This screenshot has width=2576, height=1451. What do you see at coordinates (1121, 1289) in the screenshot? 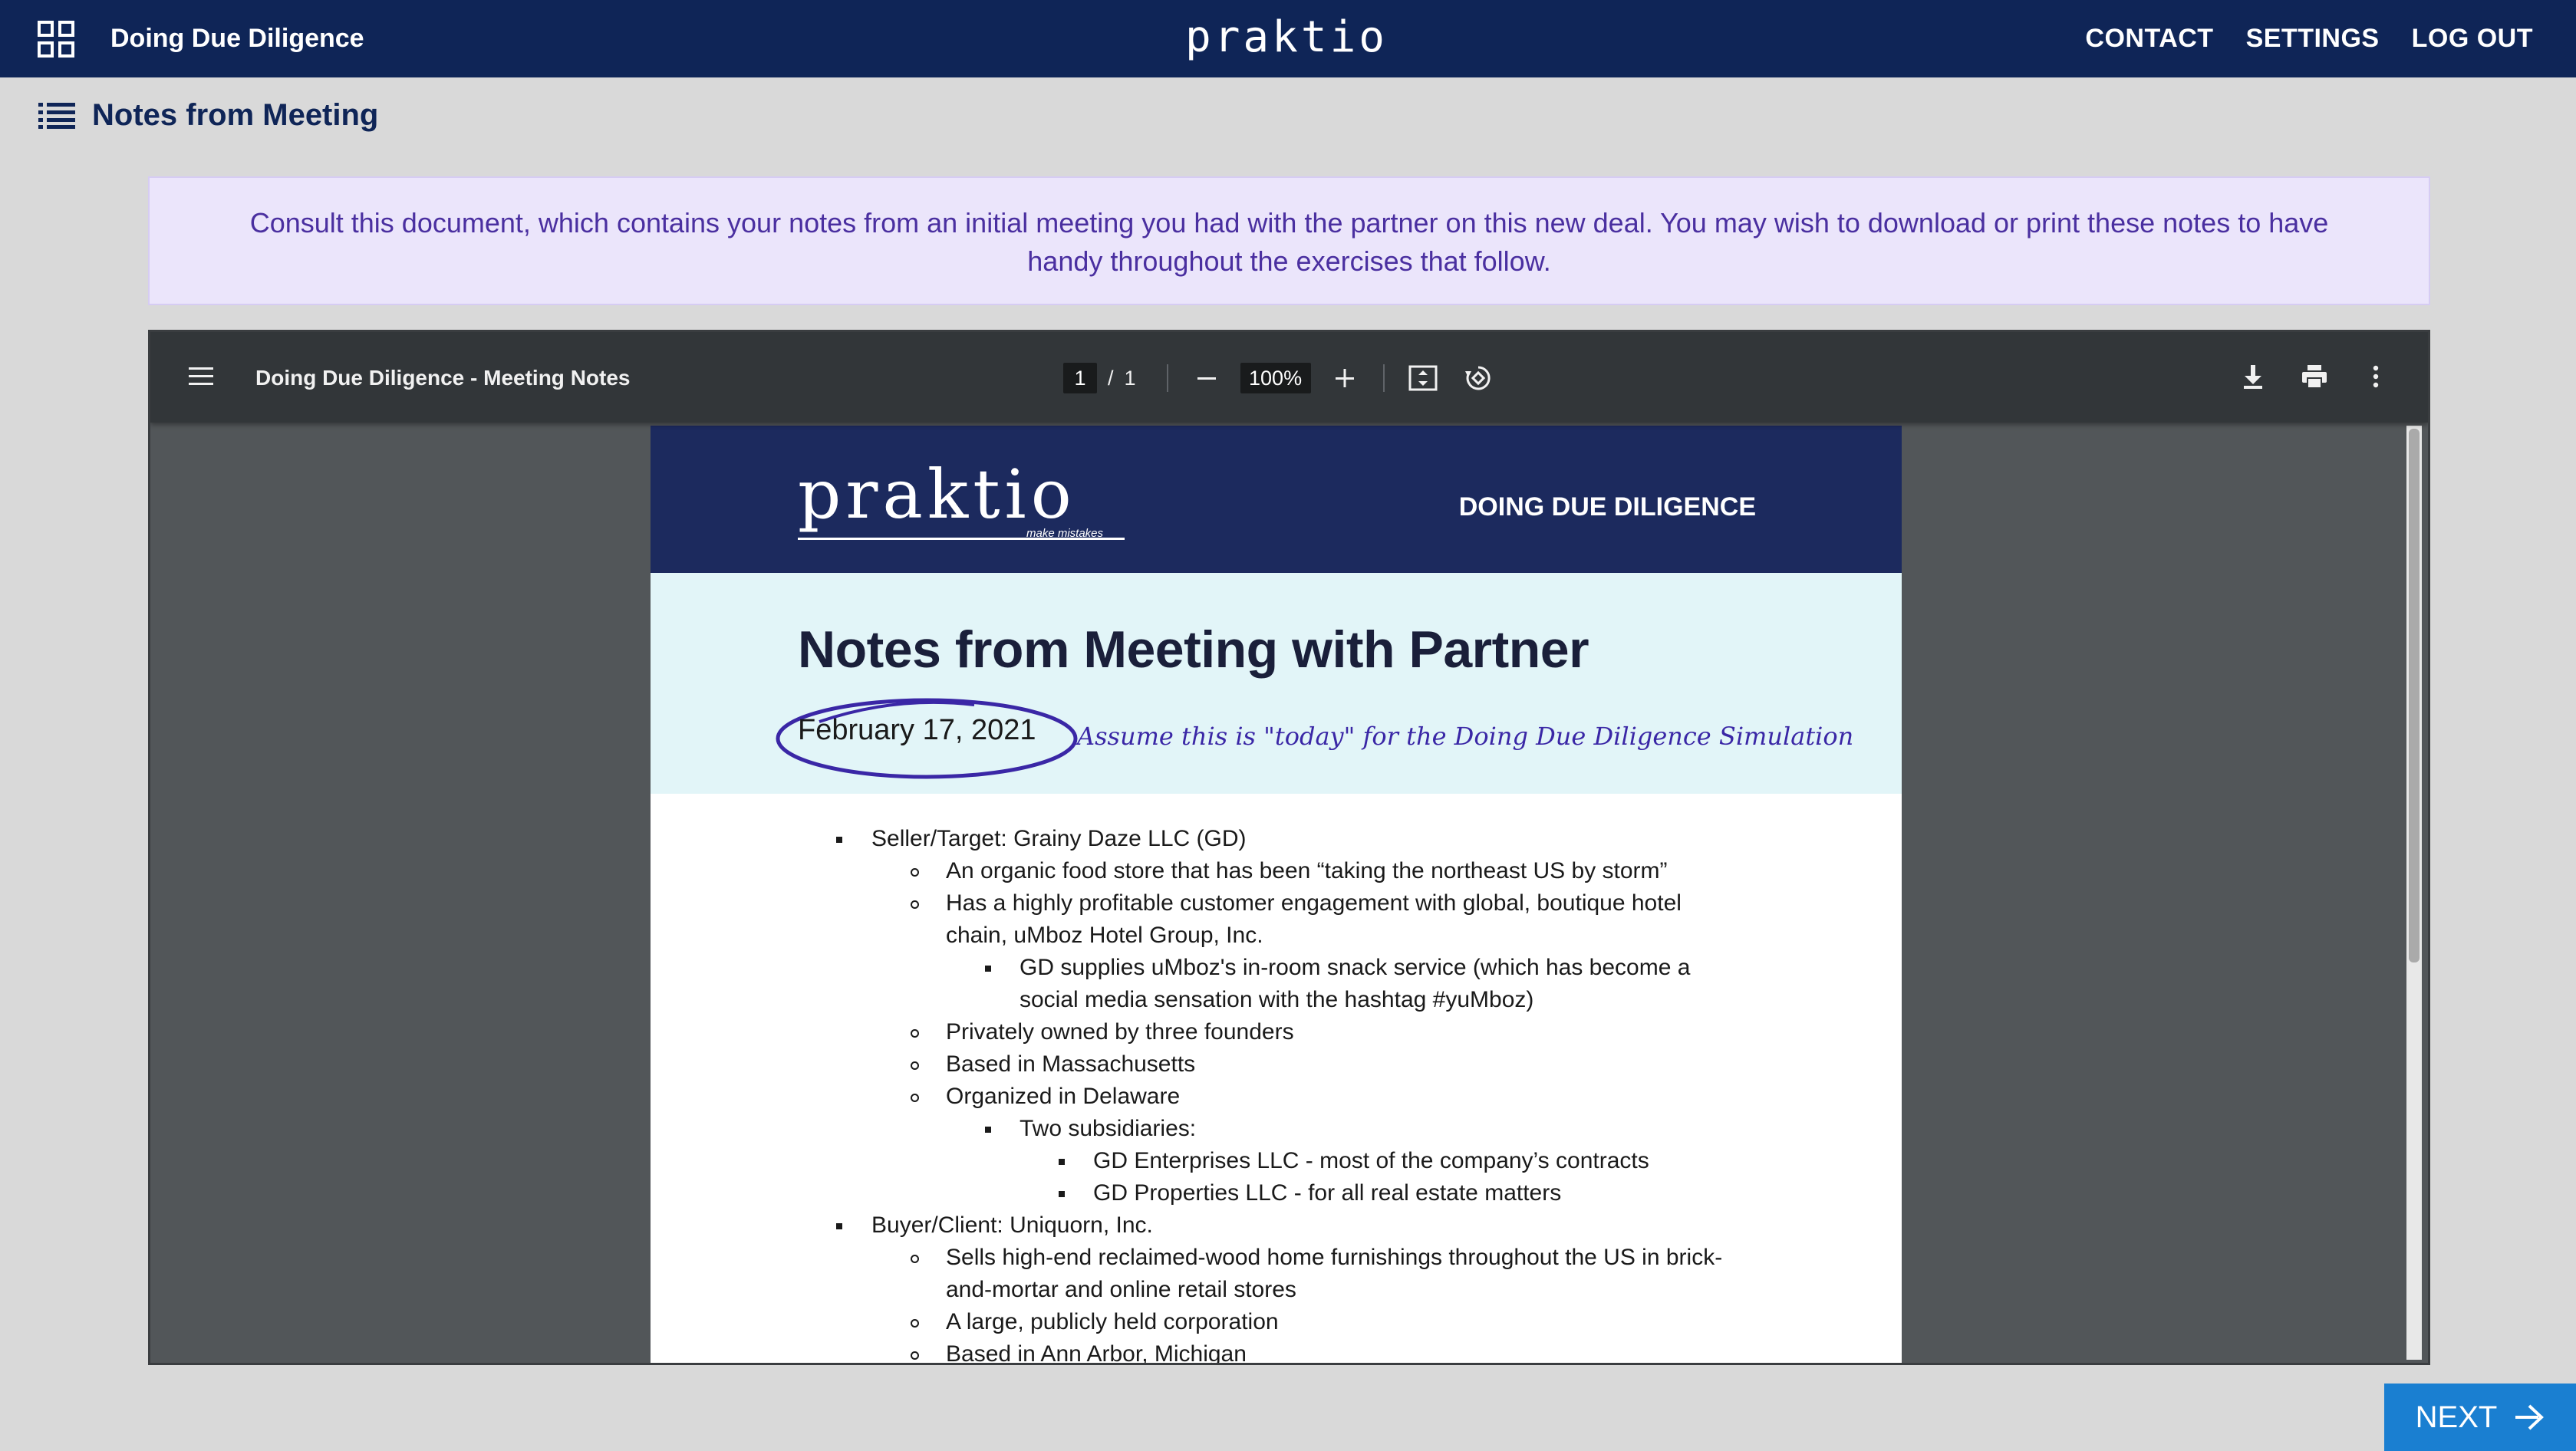
I see `note-line: and-mortar and online retail stores` at bounding box center [1121, 1289].